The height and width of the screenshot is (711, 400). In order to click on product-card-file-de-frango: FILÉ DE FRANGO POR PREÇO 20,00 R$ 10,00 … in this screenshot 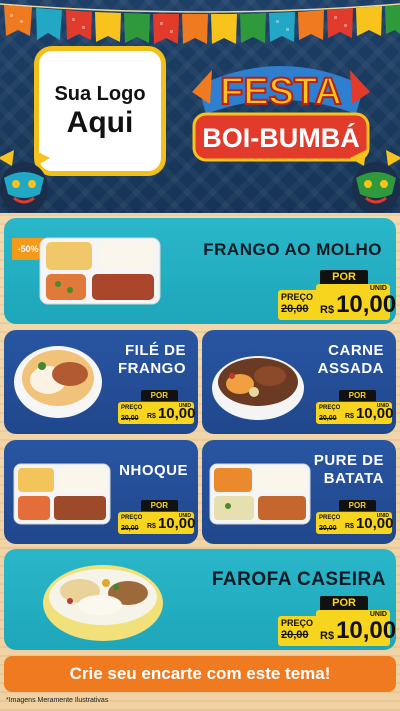, I will do `click(101, 382)`.